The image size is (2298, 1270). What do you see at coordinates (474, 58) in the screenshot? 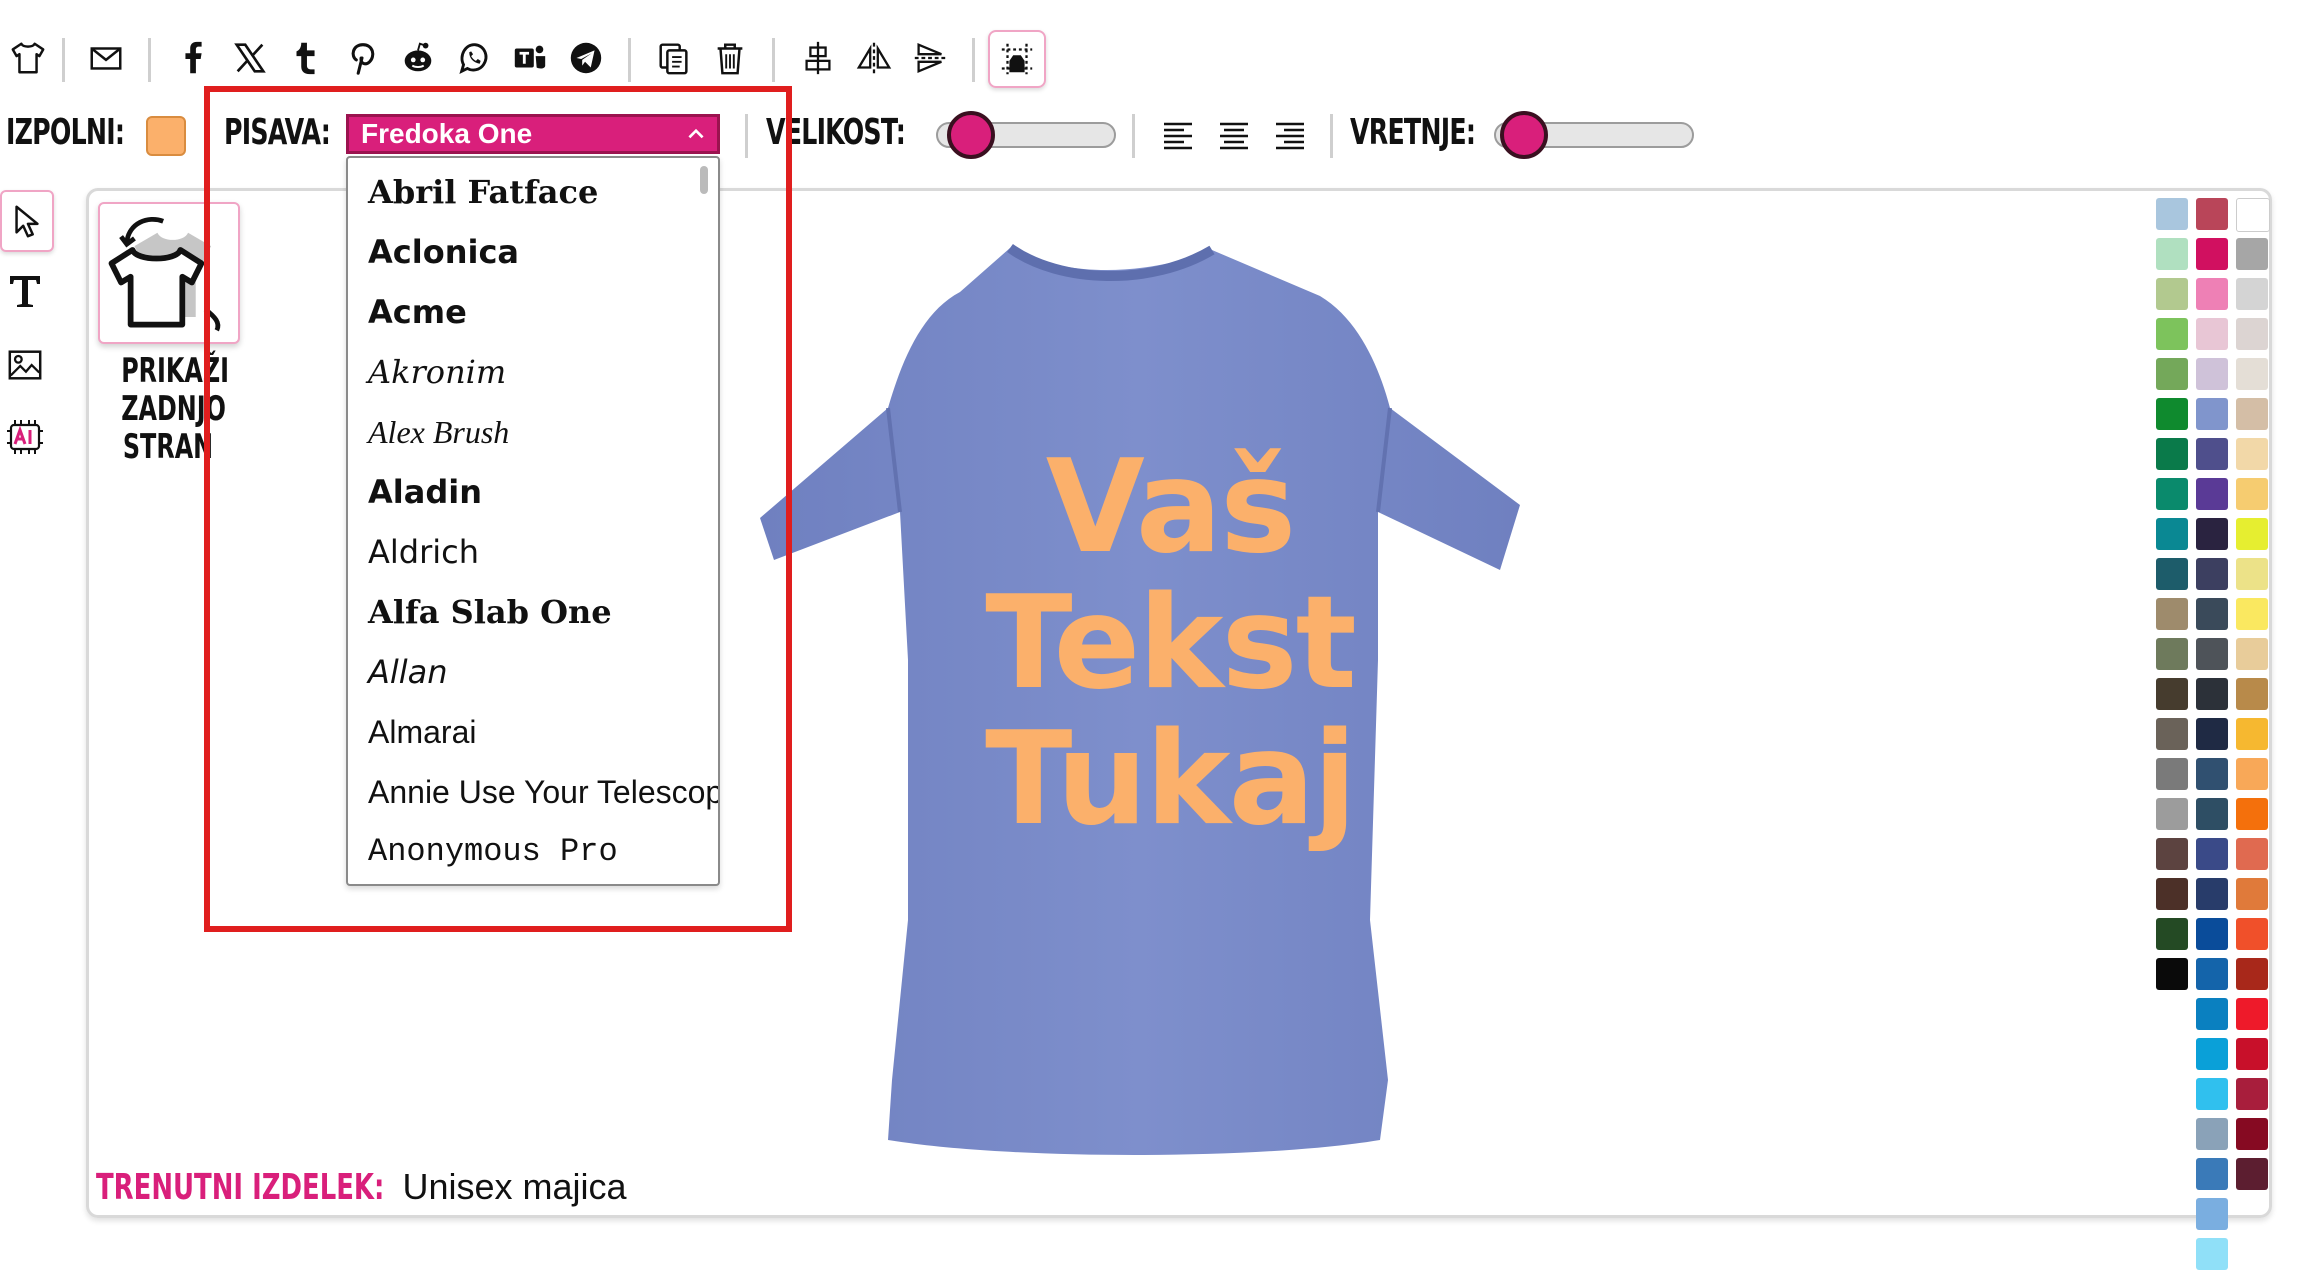
I see `whatsapp-icon` at bounding box center [474, 58].